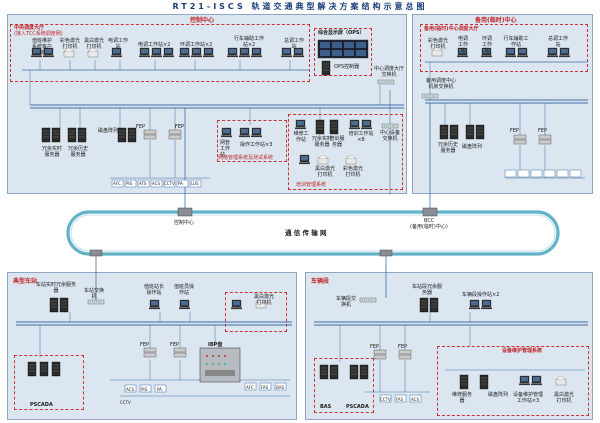  I want to click on st-switch-label: 车站交换机, so click(93, 294).